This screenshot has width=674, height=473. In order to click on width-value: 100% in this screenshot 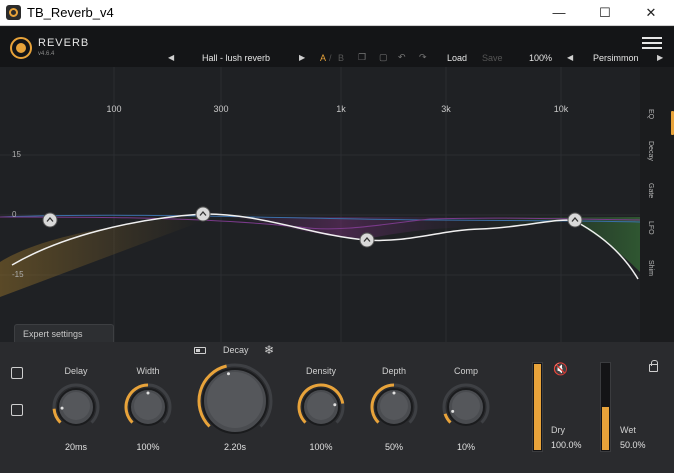, I will do `click(148, 447)`.